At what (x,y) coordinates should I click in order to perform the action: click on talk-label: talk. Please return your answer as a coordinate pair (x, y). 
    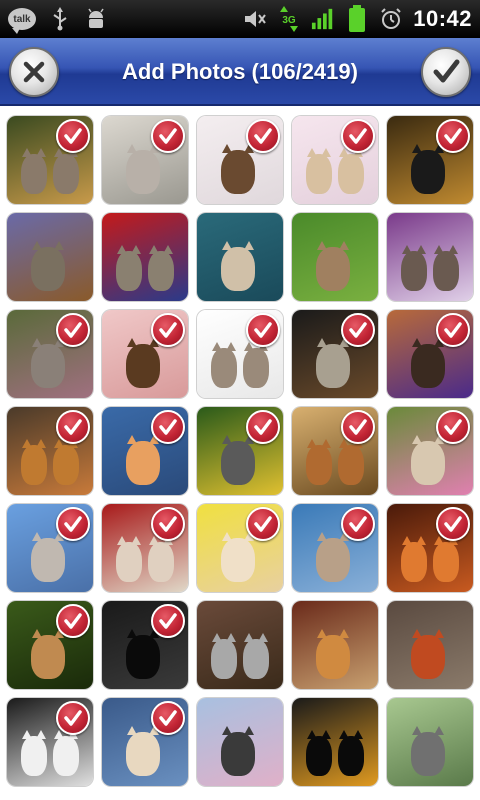
    Looking at the image, I should click on (22, 19).